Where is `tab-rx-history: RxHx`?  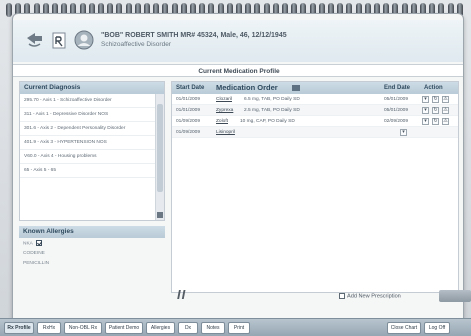
tab-rx-history: RxHx is located at coordinates (49, 328).